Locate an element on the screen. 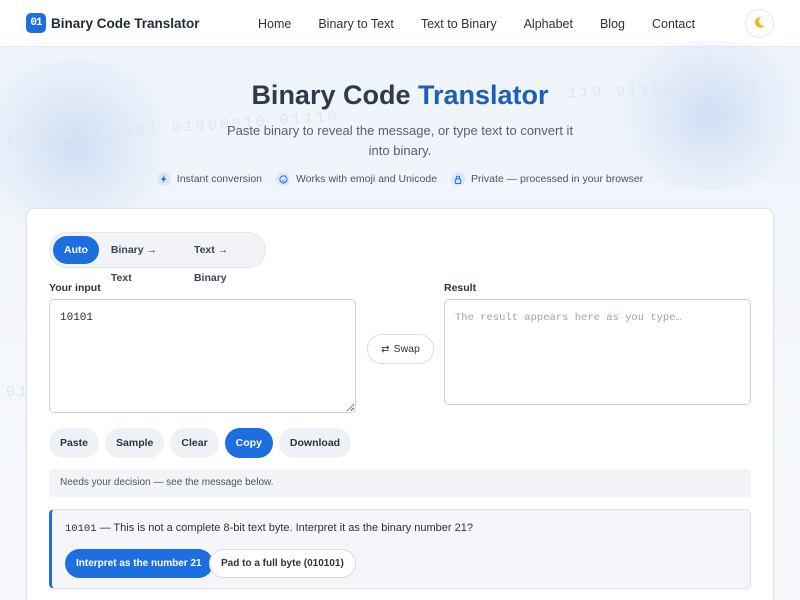 The image size is (800, 600). mode-tabs: Auto Binary → Text Text → Binary is located at coordinates (157, 258).